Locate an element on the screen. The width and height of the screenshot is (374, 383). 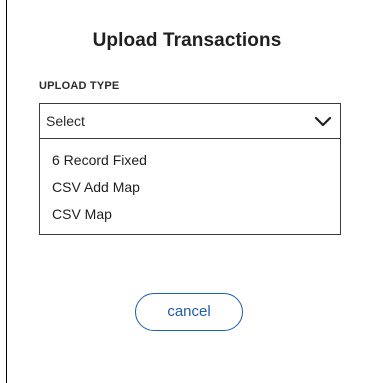
upload-type-label: UPLOAD TYPE is located at coordinates (79, 86).